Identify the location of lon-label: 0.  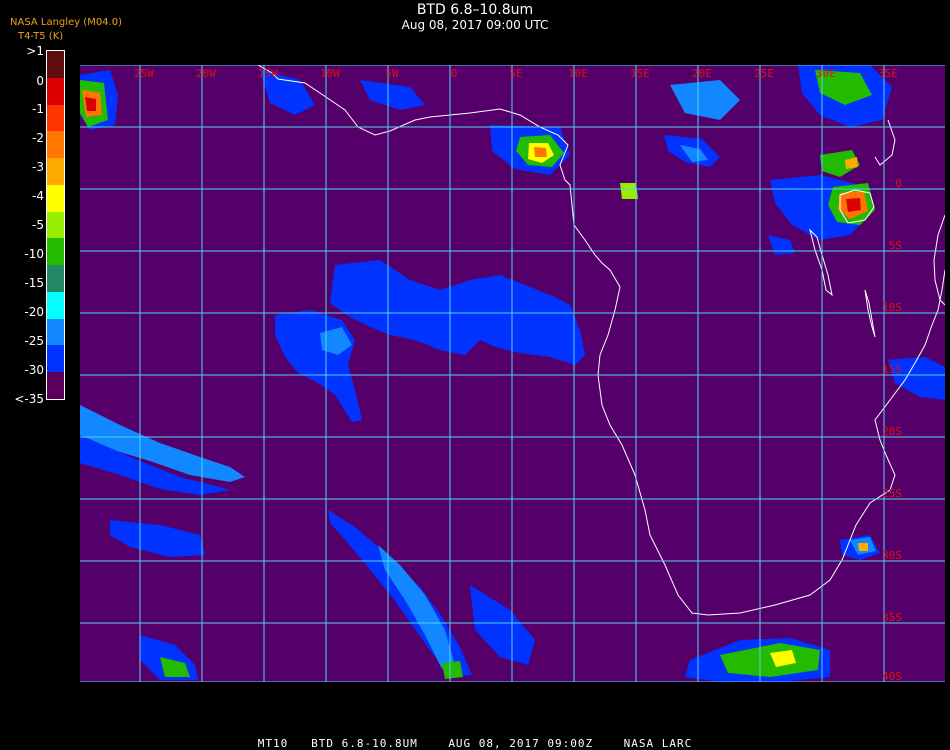
(454, 73).